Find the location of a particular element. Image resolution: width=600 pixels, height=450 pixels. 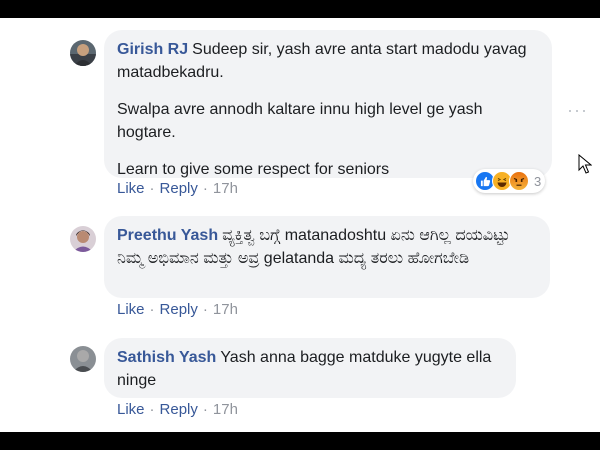

comment-author: Sathish Yash is located at coordinates (166, 357).